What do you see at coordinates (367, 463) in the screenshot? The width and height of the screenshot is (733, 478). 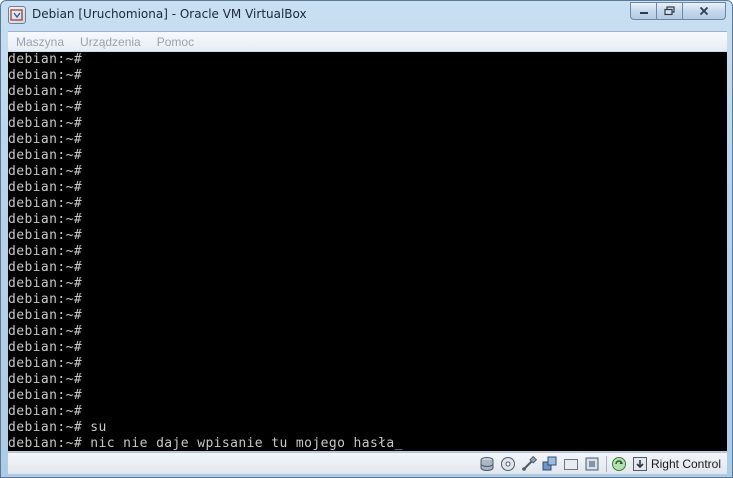 I see `status-bar: Right Control` at bounding box center [367, 463].